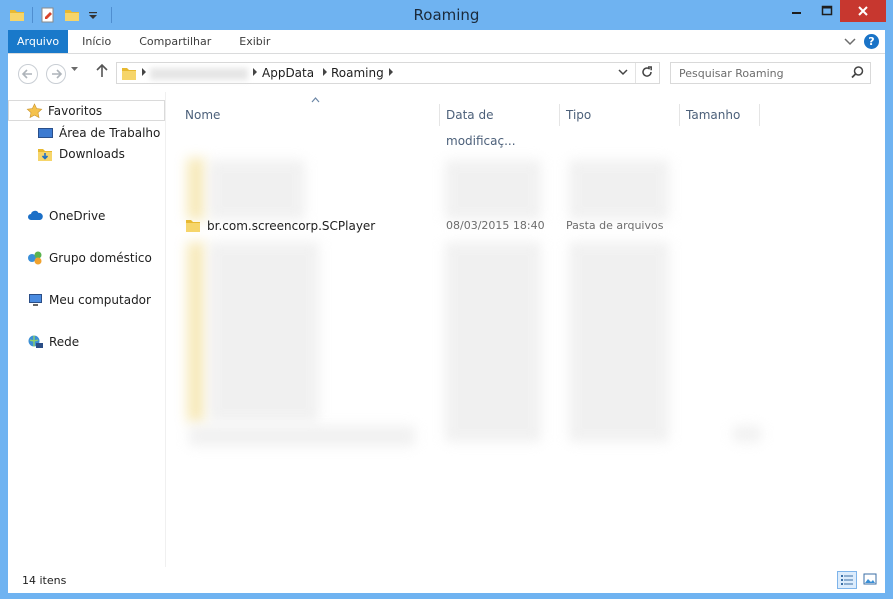 Image resolution: width=893 pixels, height=599 pixels. What do you see at coordinates (863, 11) in the screenshot?
I see `close-button` at bounding box center [863, 11].